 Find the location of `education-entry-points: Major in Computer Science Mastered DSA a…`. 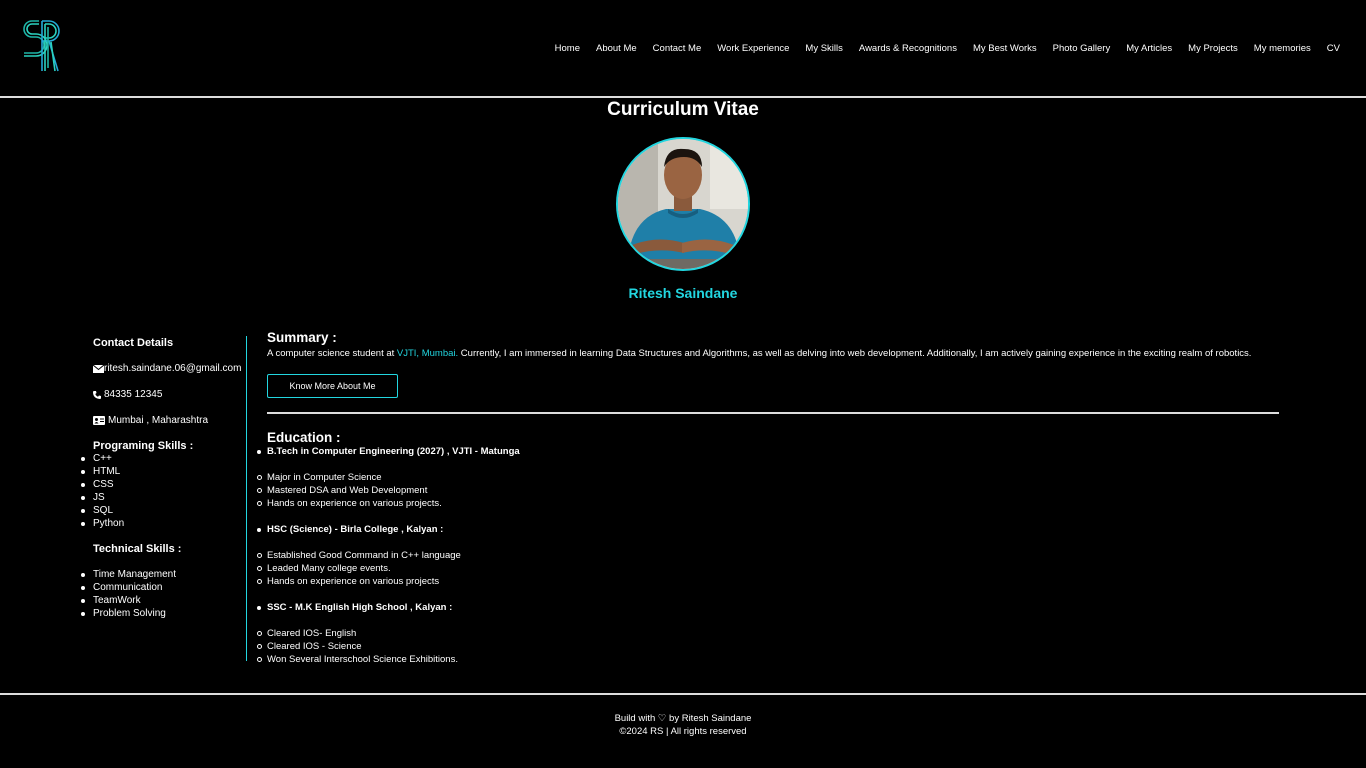

education-entry-points: Major in Computer Science Mastered DSA a… is located at coordinates (768, 490).